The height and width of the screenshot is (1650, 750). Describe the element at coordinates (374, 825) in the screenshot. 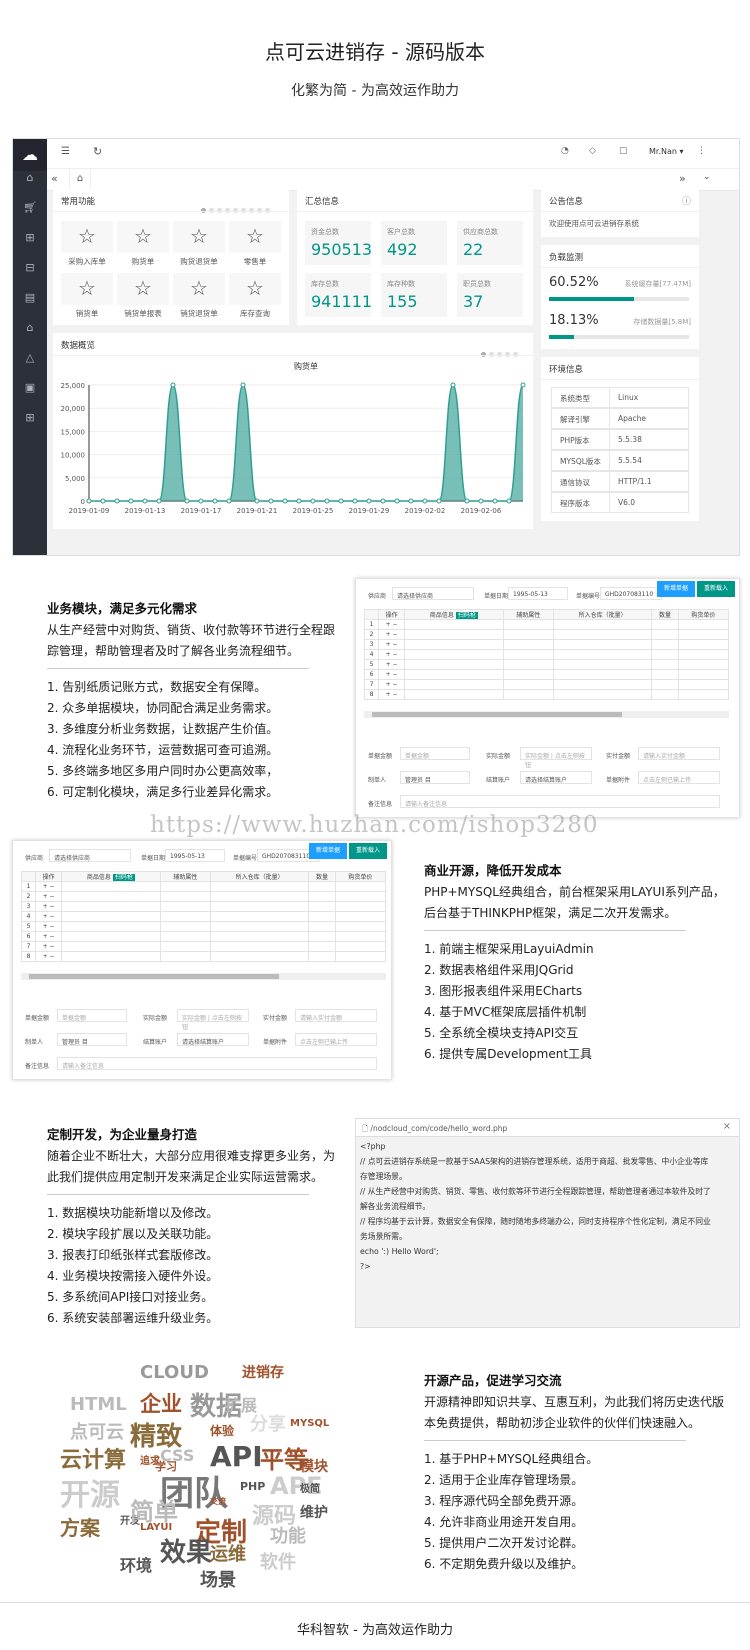

I see `watermark: https://www.huzhan.com/ishop3280` at that location.